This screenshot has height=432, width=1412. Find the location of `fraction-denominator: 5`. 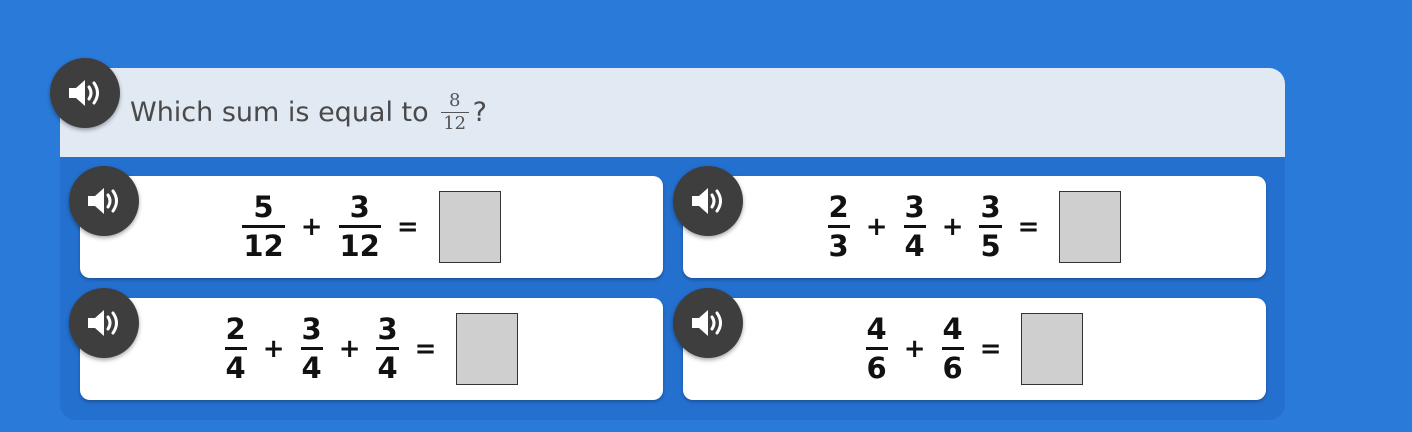

fraction-denominator: 5 is located at coordinates (990, 246).